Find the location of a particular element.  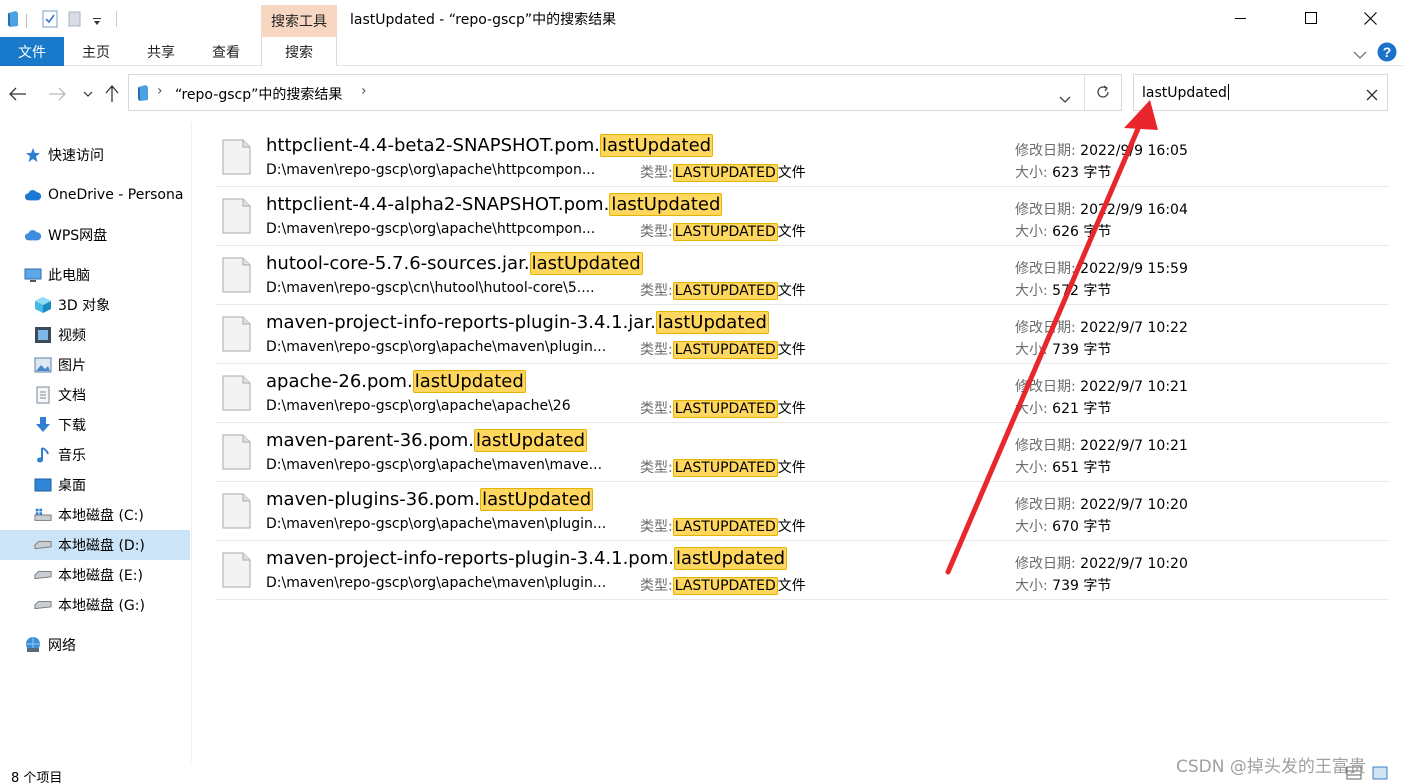

sidebar-item-drive-c: 本地磁盘 (C:) is located at coordinates (95, 515).